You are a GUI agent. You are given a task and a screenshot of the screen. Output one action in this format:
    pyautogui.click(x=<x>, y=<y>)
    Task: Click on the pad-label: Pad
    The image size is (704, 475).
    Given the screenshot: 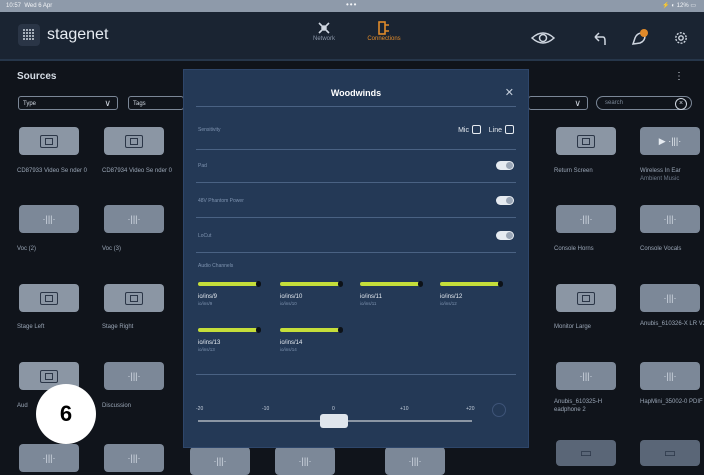 What is the action you would take?
    pyautogui.click(x=202, y=166)
    